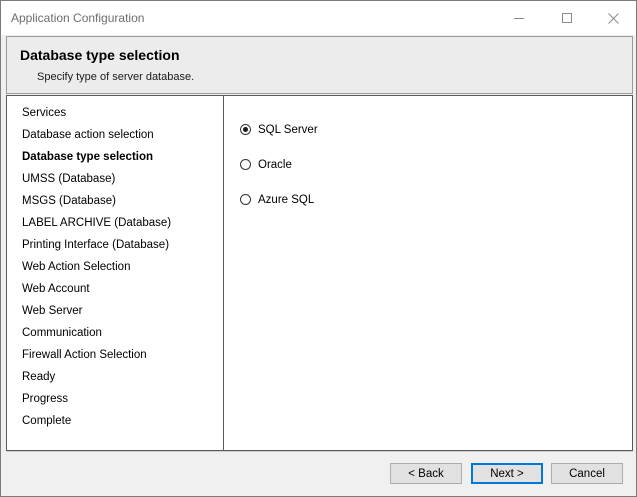 The height and width of the screenshot is (497, 637). Describe the element at coordinates (97, 223) in the screenshot. I see `step-label-archive-database: LABEL ARCHIVE (Database)` at that location.